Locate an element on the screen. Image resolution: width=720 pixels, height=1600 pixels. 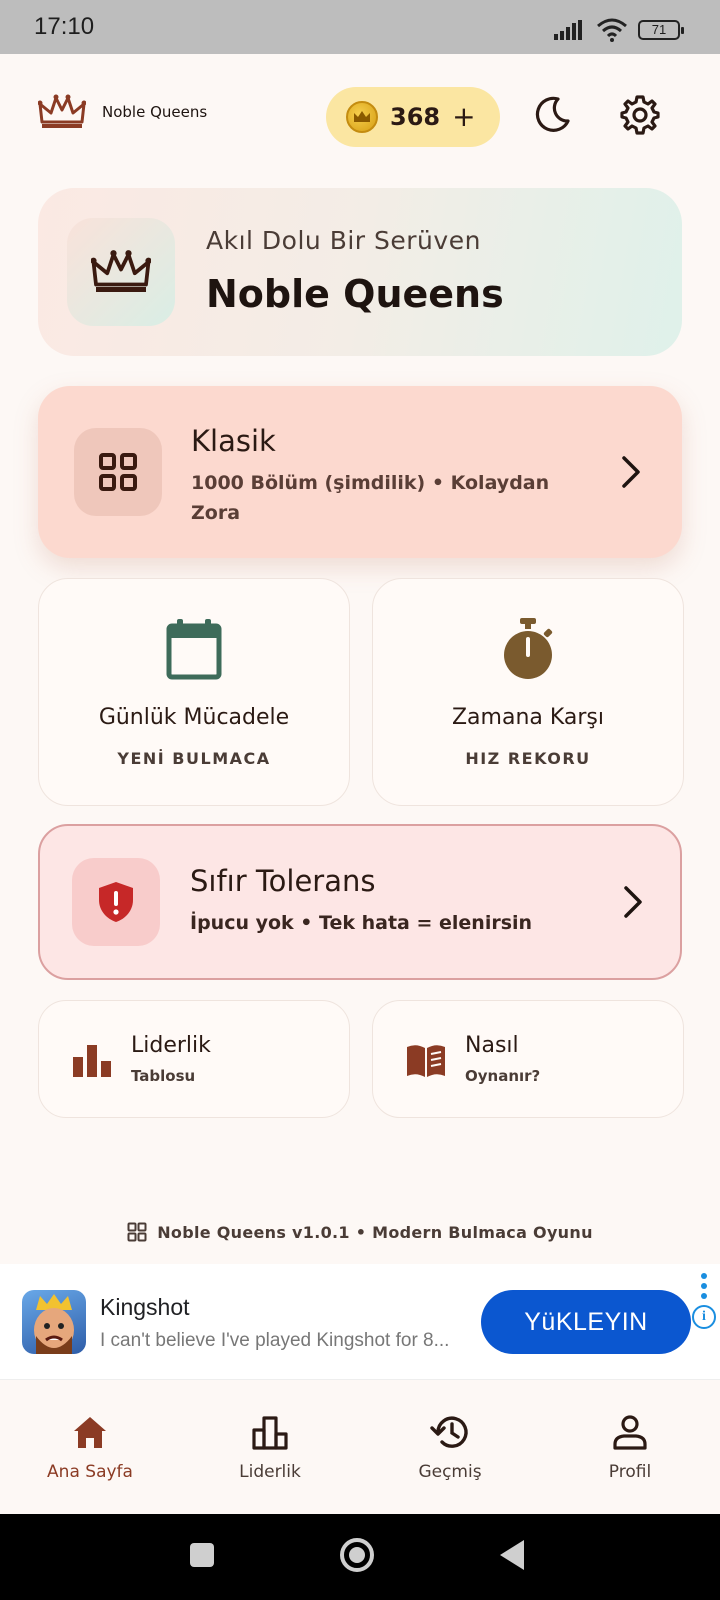
nav-leaderboard-label: Liderlik is located at coordinates (270, 1472).